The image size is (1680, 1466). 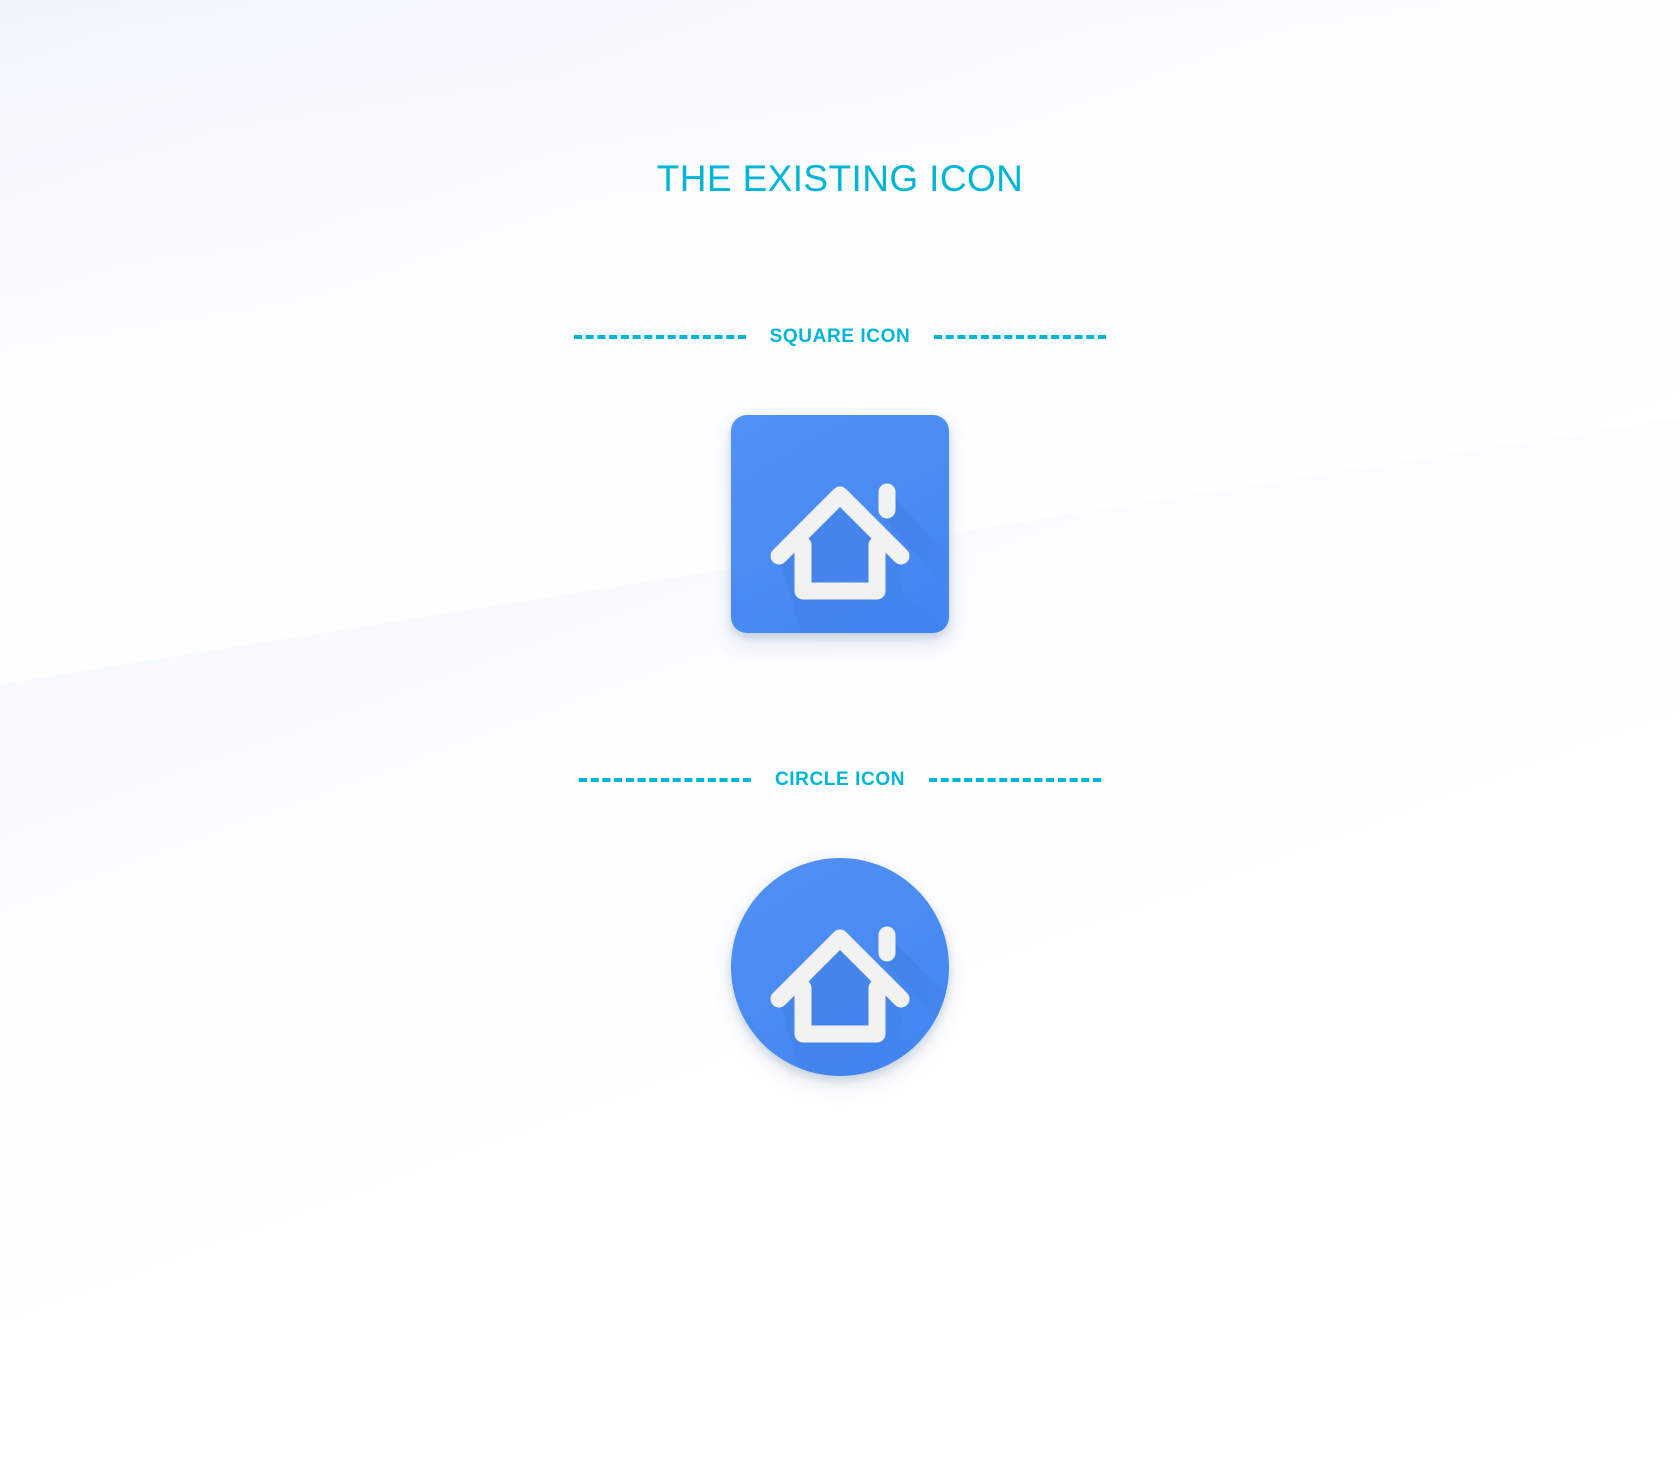 I want to click on section-header-circle: CIRCLE ICON, so click(x=840, y=780).